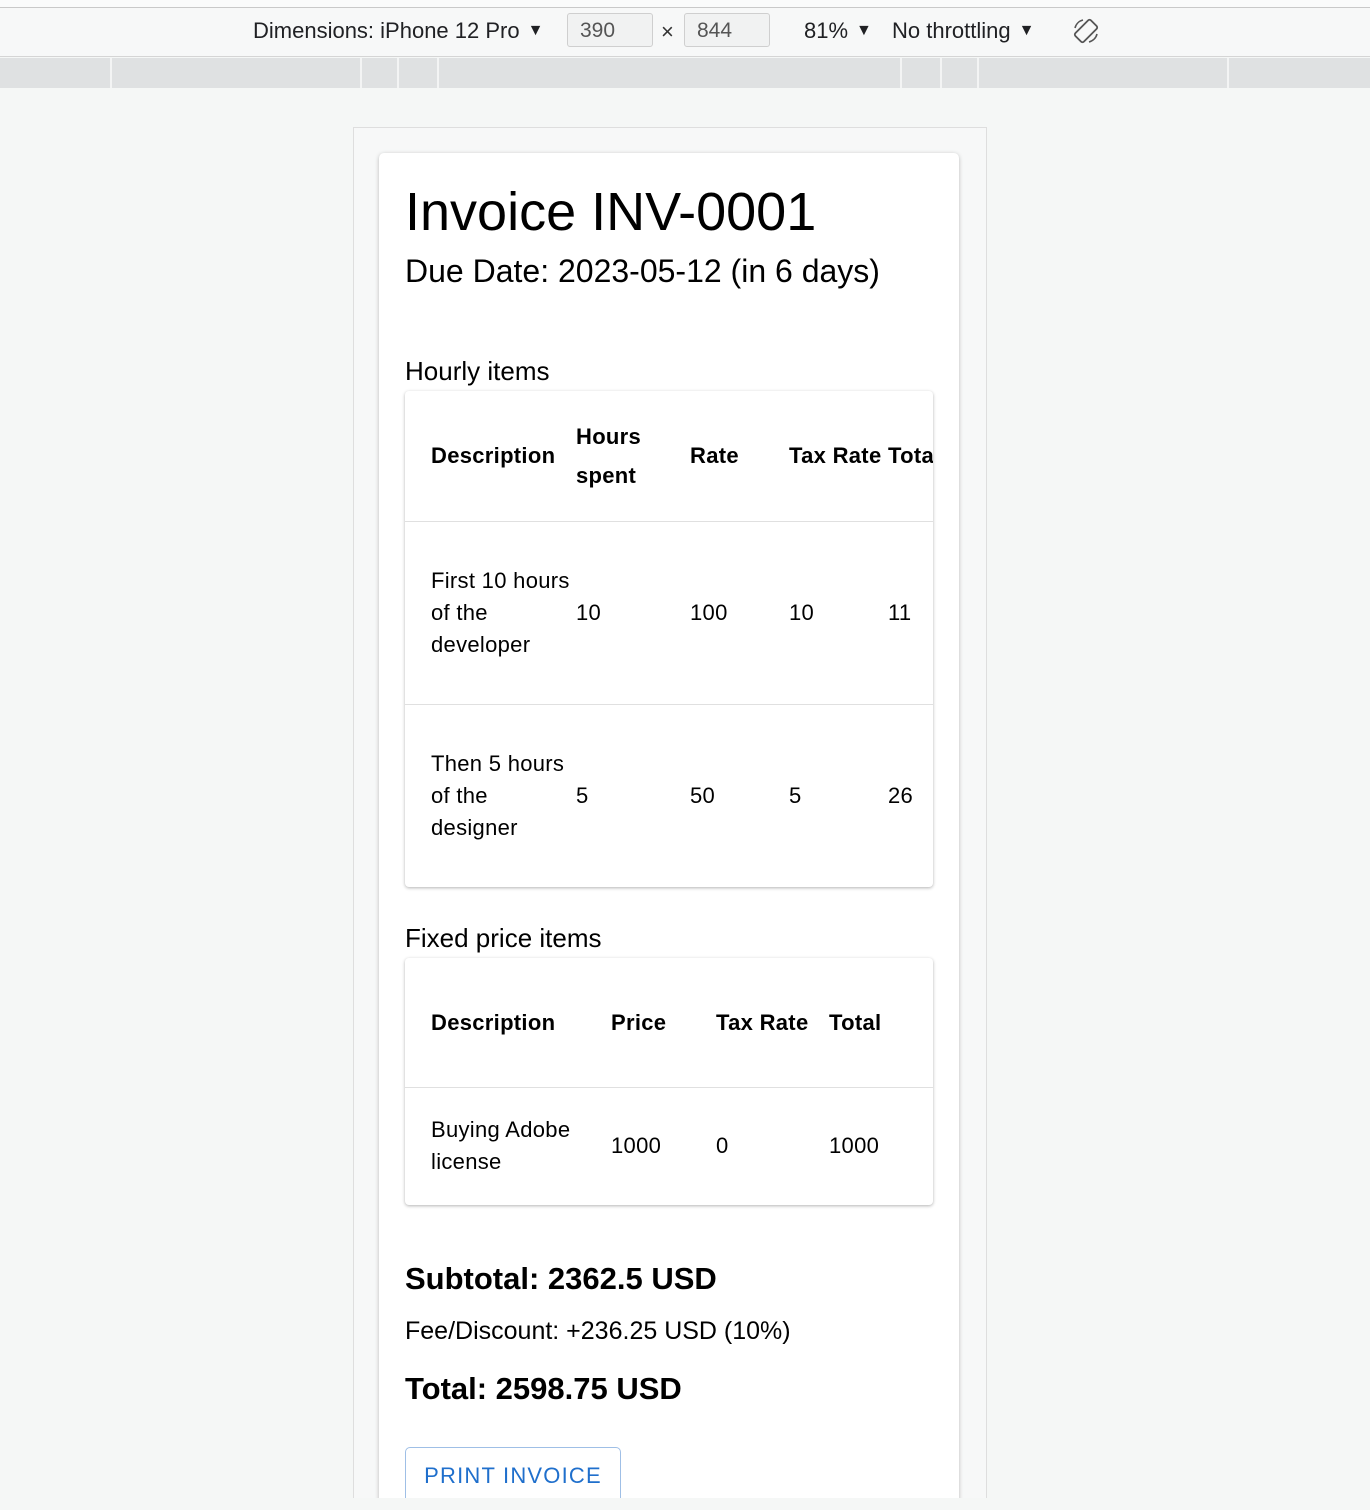 Image resolution: width=1370 pixels, height=1510 pixels. Describe the element at coordinates (582, 795) in the screenshot. I see `hours-cell: 5` at that location.